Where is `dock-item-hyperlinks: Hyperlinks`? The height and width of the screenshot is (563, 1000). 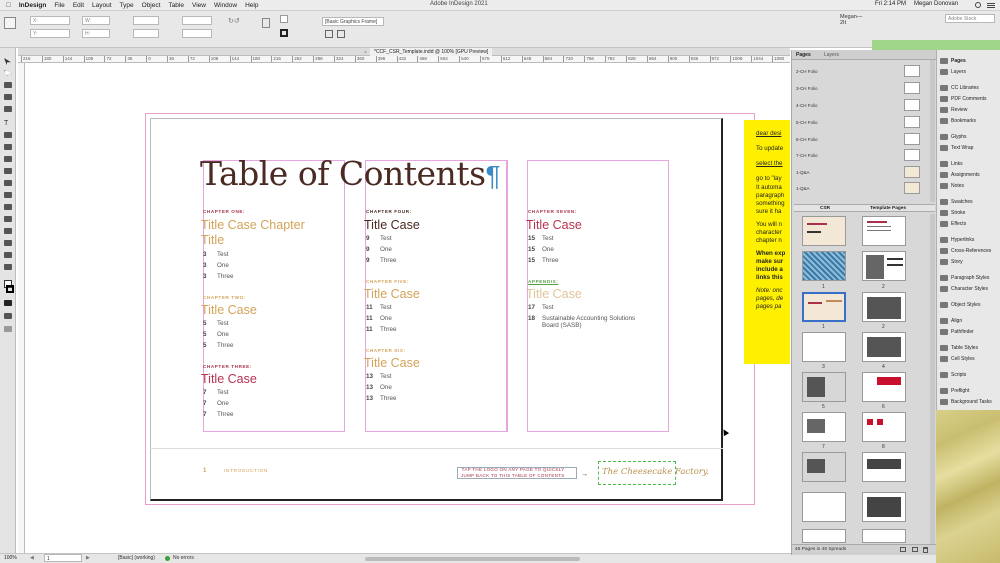
dock-item-hyperlinks: Hyperlinks is located at coordinates (962, 240).